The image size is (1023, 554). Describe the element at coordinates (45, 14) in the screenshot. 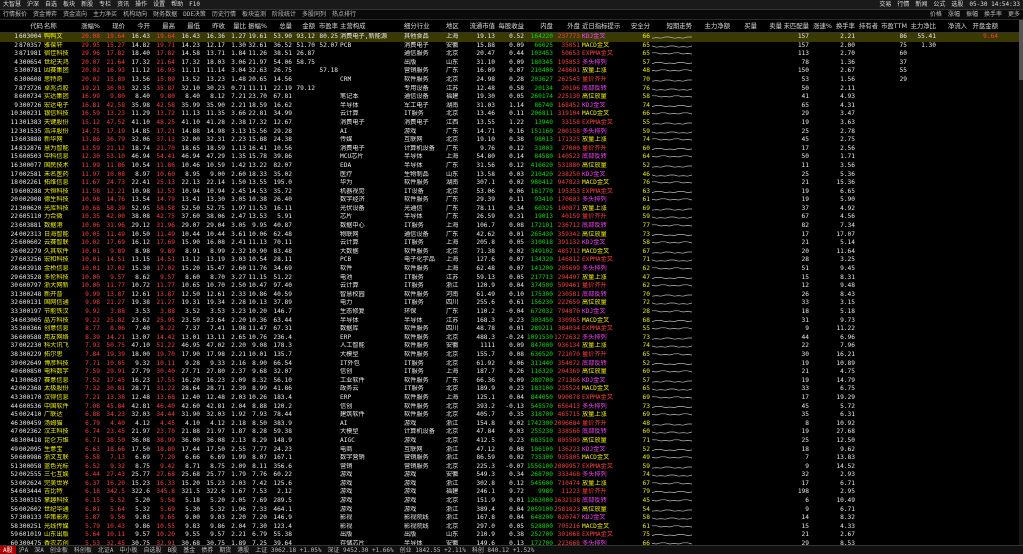

I see `toolbar-tab: 资金博弈` at that location.